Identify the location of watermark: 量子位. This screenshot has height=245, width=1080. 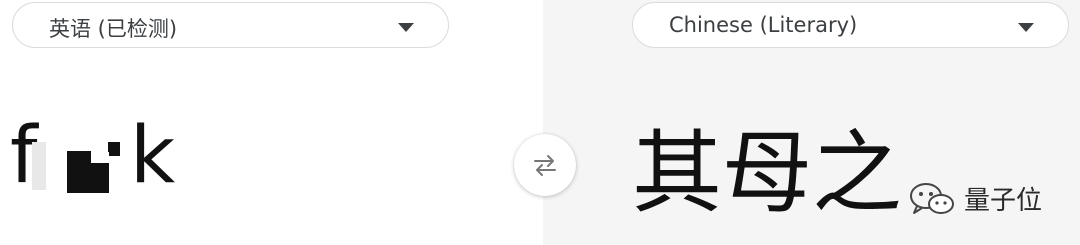
(988, 198).